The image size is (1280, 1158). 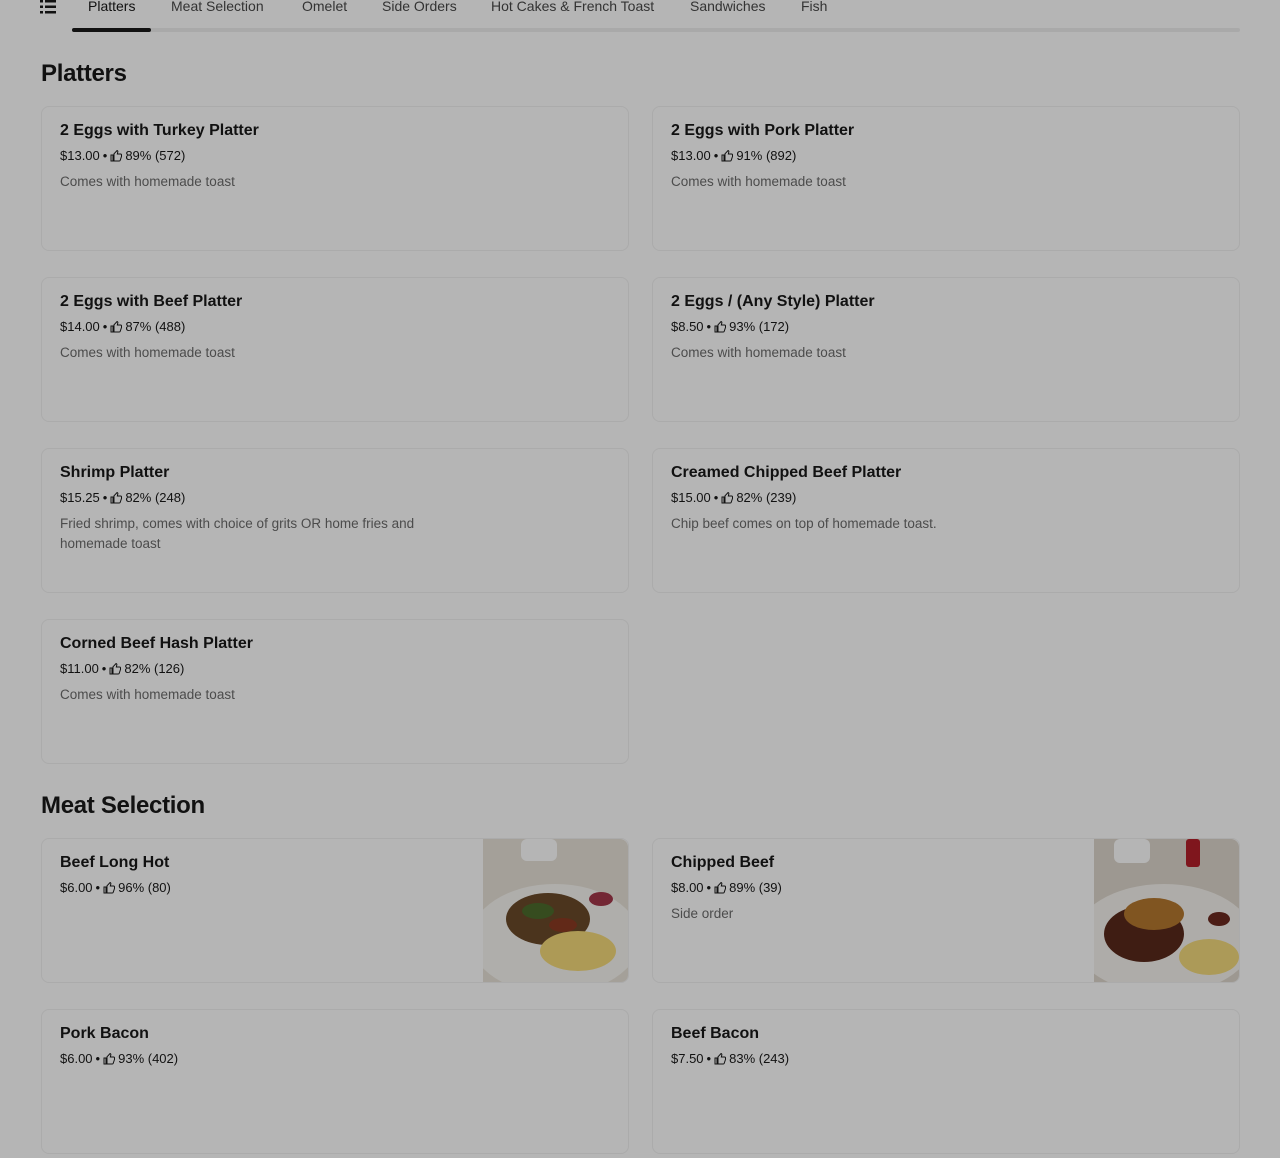 What do you see at coordinates (80, 326) in the screenshot?
I see `item-price: $14.00` at bounding box center [80, 326].